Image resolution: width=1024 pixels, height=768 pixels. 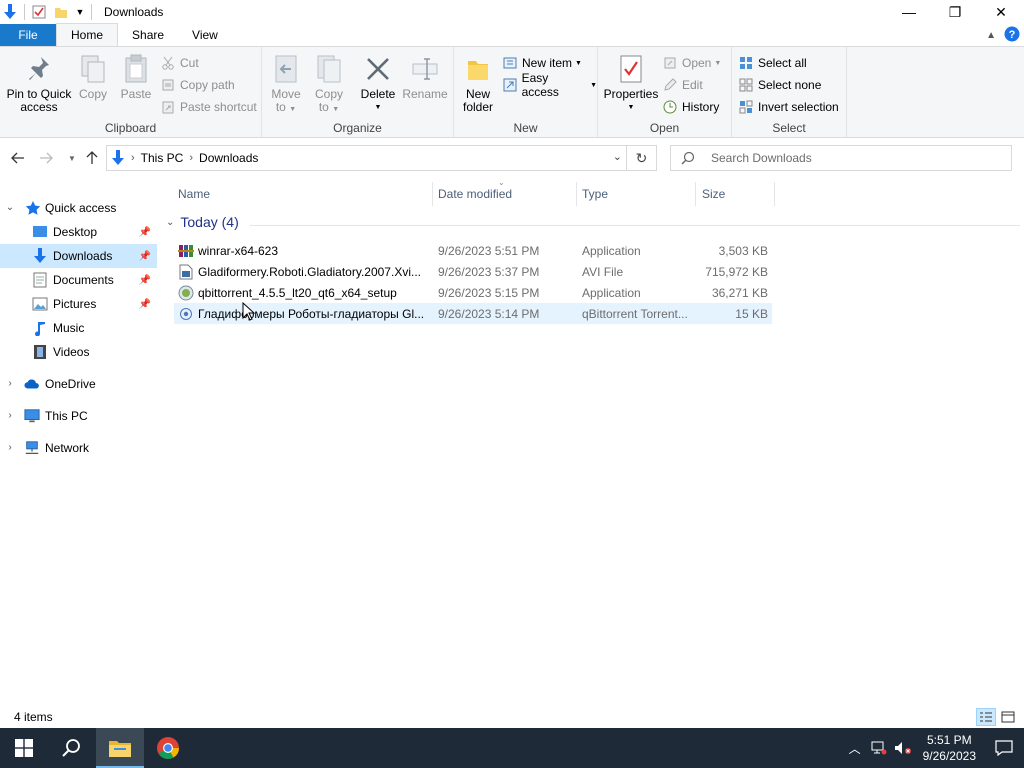 I want to click on tab-view: View, so click(x=205, y=35).